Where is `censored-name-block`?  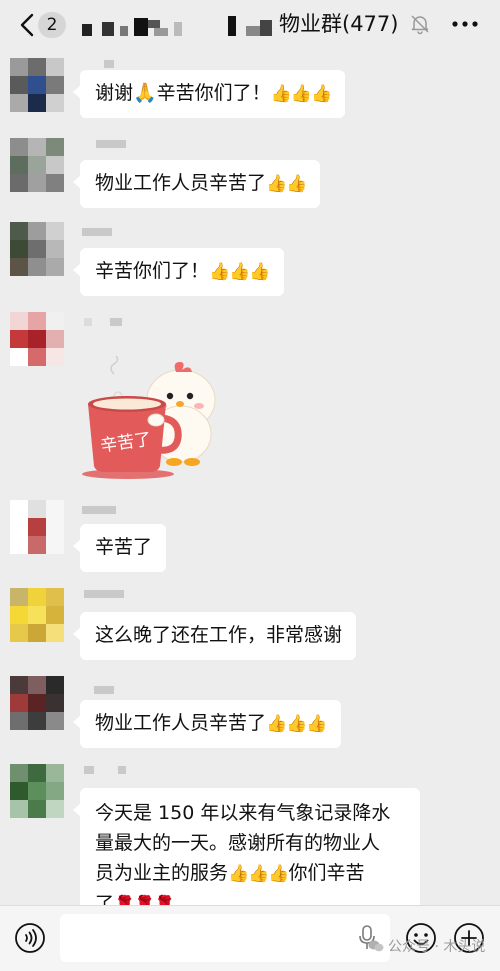
censored-name-block is located at coordinates (182, 26).